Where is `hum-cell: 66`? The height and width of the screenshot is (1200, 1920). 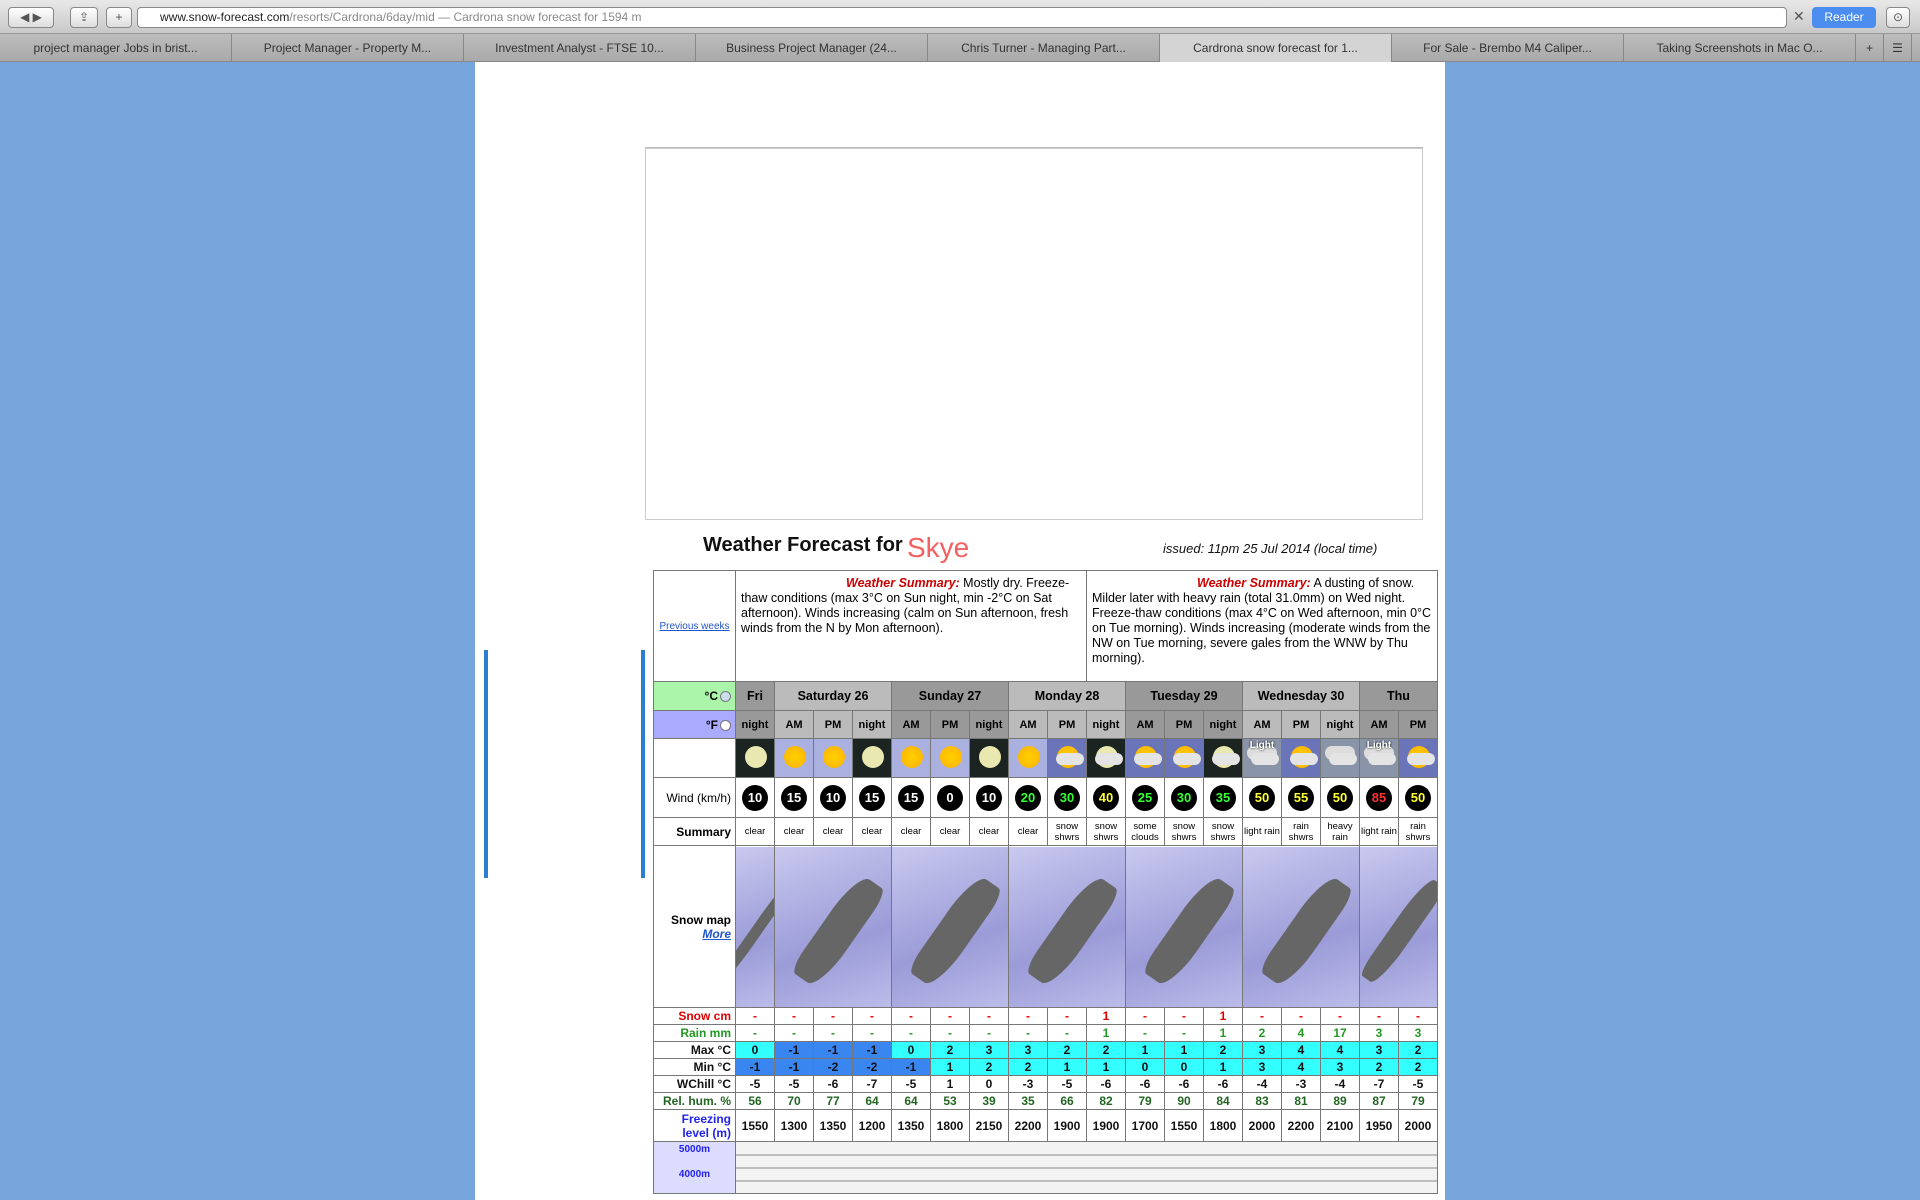
hum-cell: 66 is located at coordinates (1067, 1101).